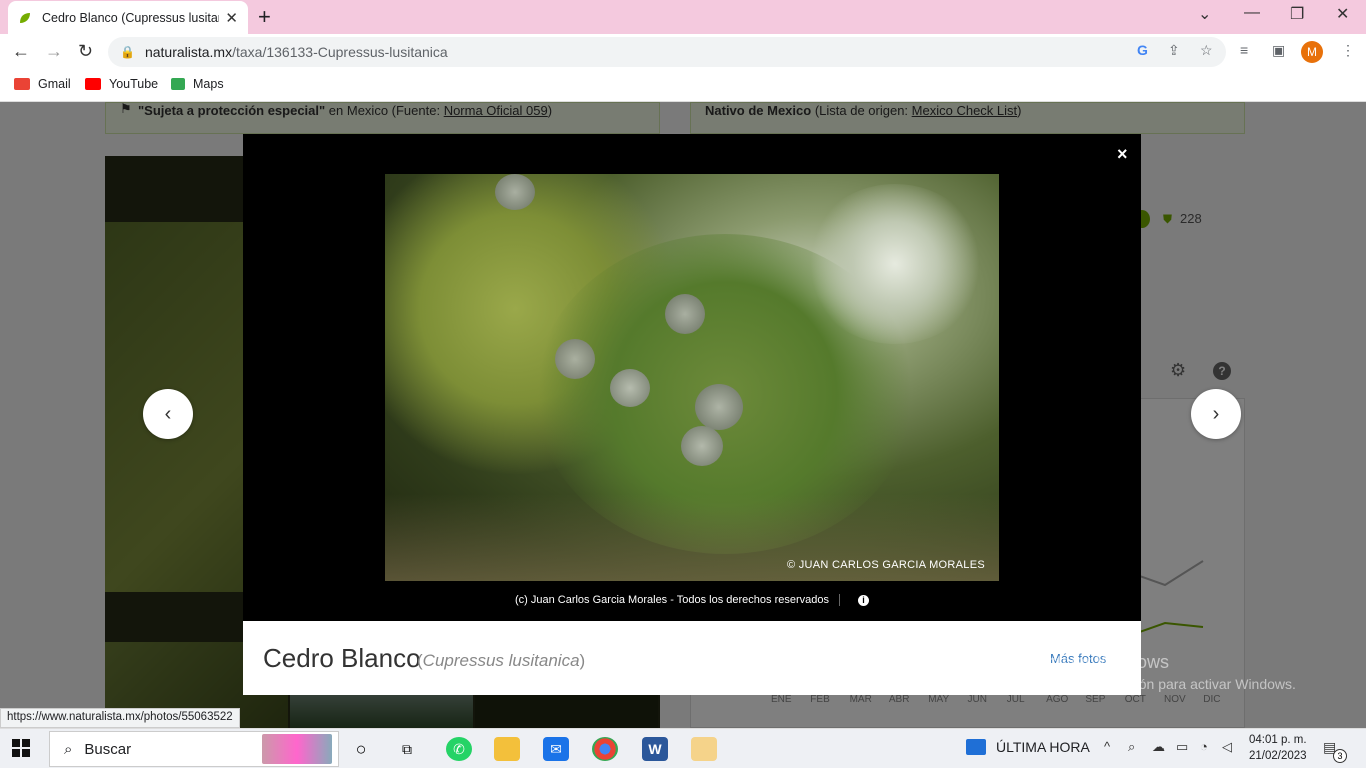 The width and height of the screenshot is (1366, 768). Describe the element at coordinates (1244, 50) in the screenshot. I see `media-queue-icon: ≡` at that location.